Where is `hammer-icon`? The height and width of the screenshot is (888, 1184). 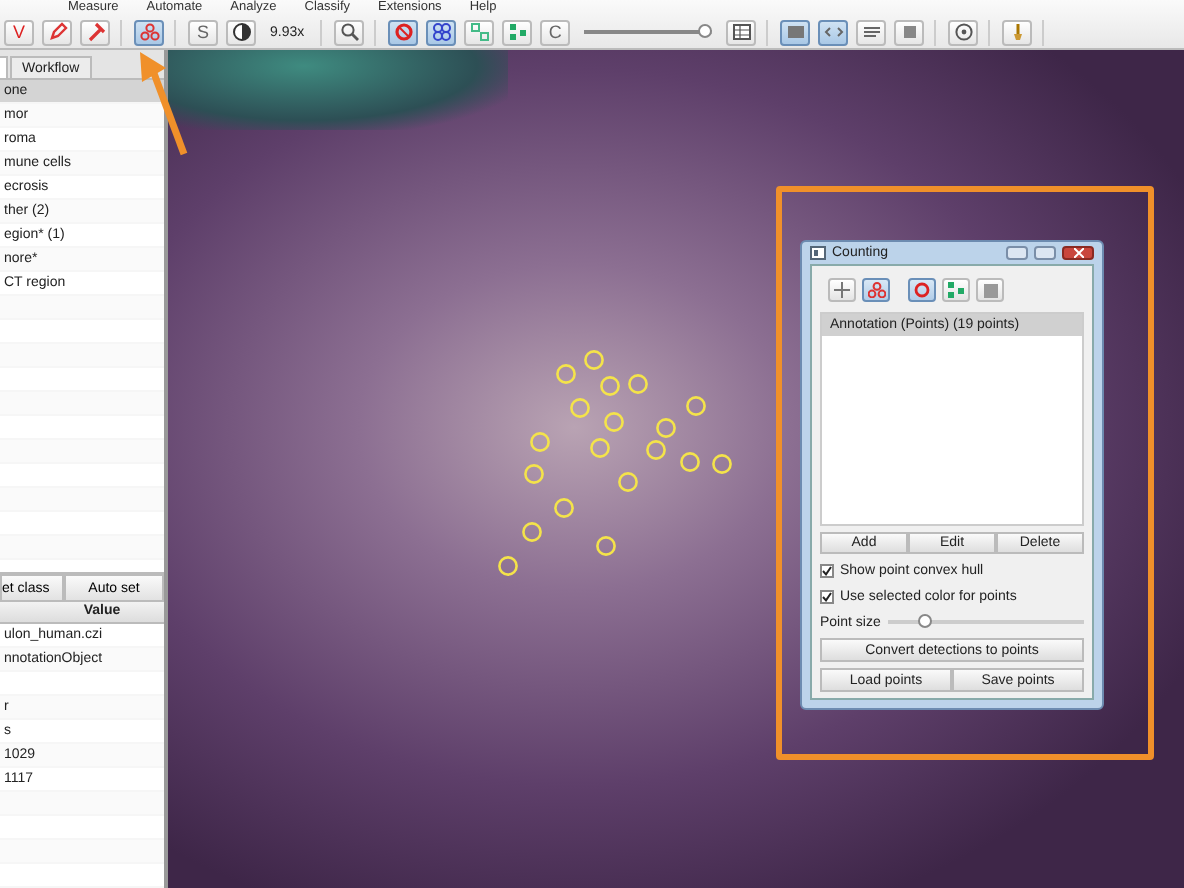
hammer-icon is located at coordinates (95, 32).